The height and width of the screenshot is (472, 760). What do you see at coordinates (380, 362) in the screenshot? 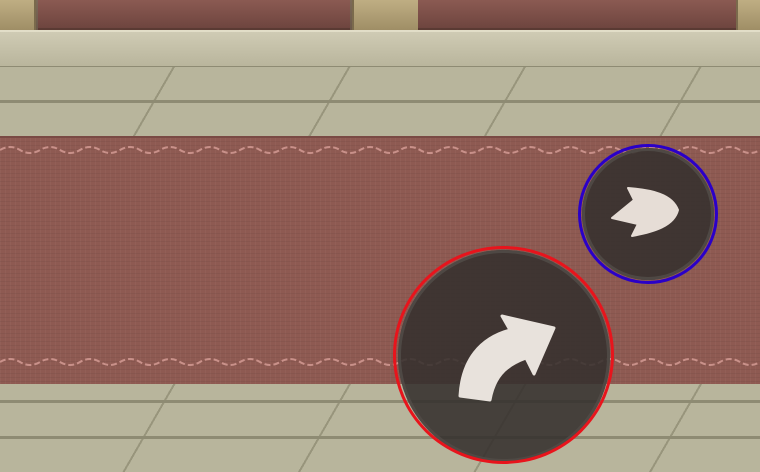
I see `carpet-border-pattern` at bounding box center [380, 362].